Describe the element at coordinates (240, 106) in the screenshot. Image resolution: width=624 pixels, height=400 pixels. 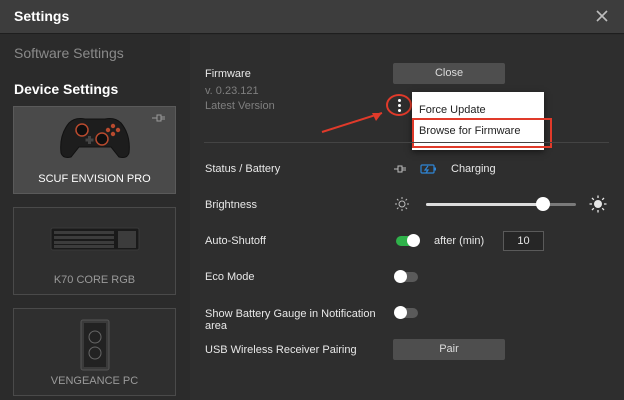
I see `firmware-status: Latest Version` at that location.